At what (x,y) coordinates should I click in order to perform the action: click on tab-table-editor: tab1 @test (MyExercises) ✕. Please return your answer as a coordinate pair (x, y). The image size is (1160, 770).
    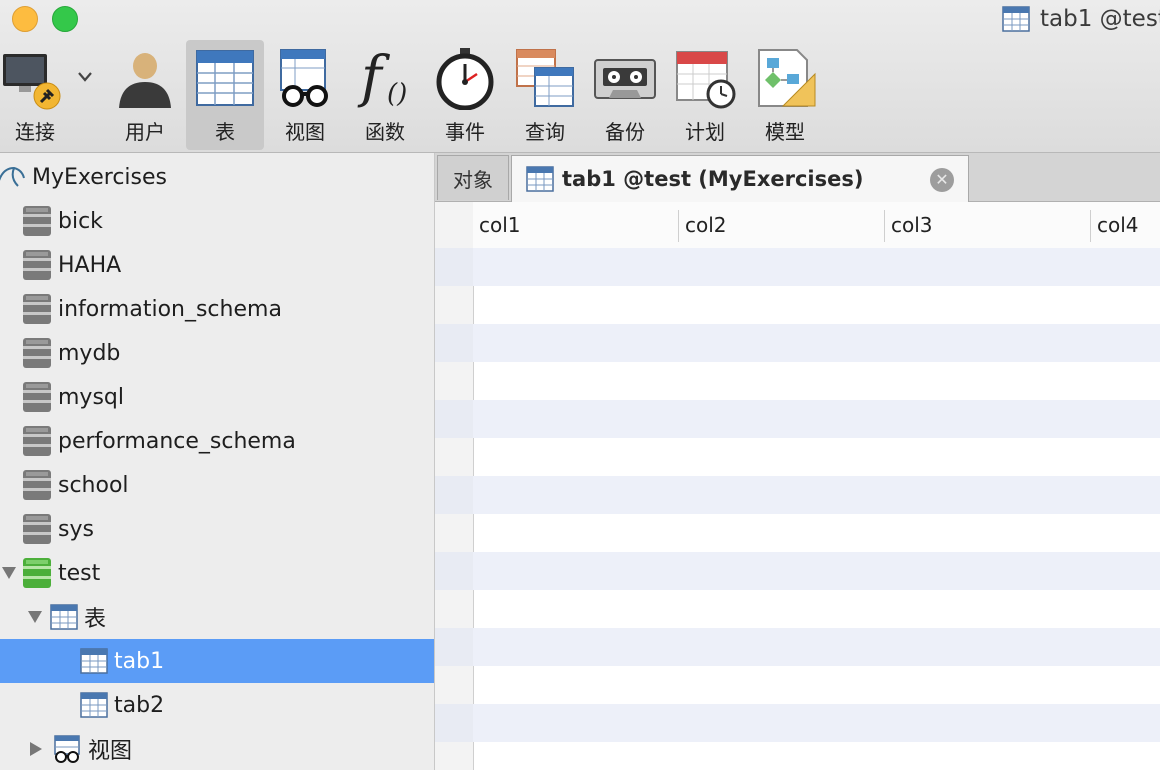
    Looking at the image, I should click on (740, 178).